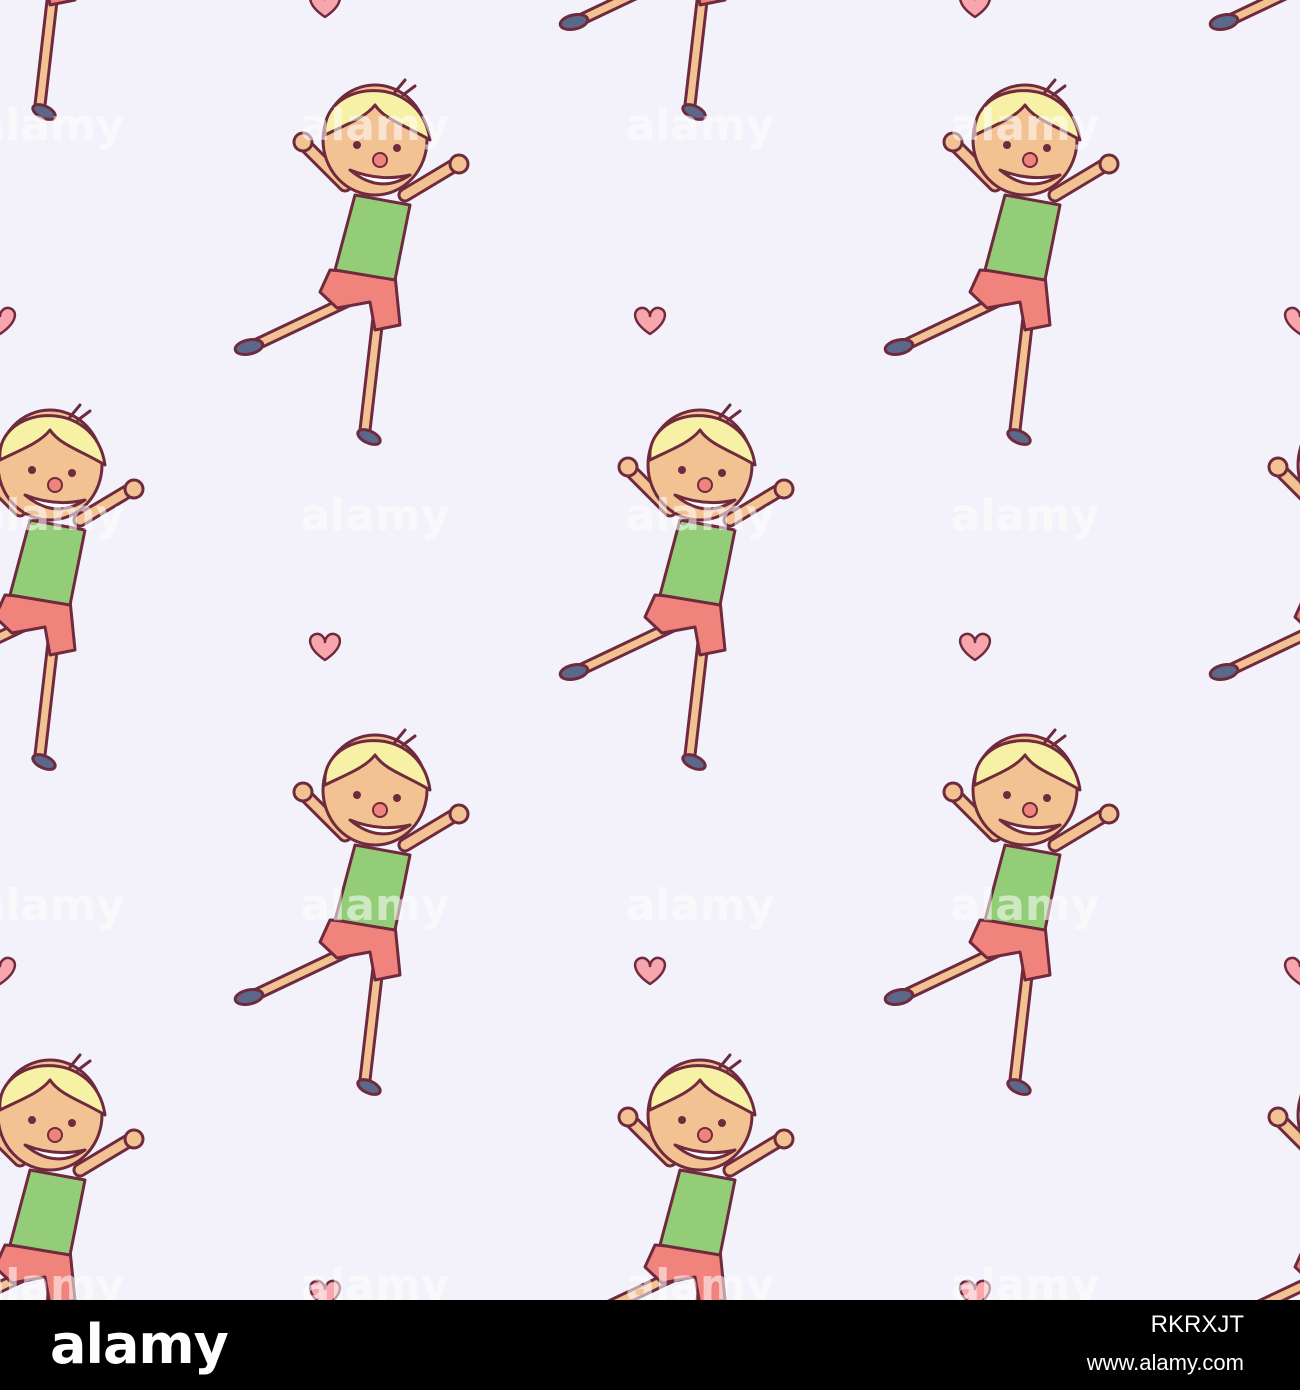  What do you see at coordinates (650, 1345) in the screenshot?
I see `footer-bar: alamy RKRXJT www.alamy.com` at bounding box center [650, 1345].